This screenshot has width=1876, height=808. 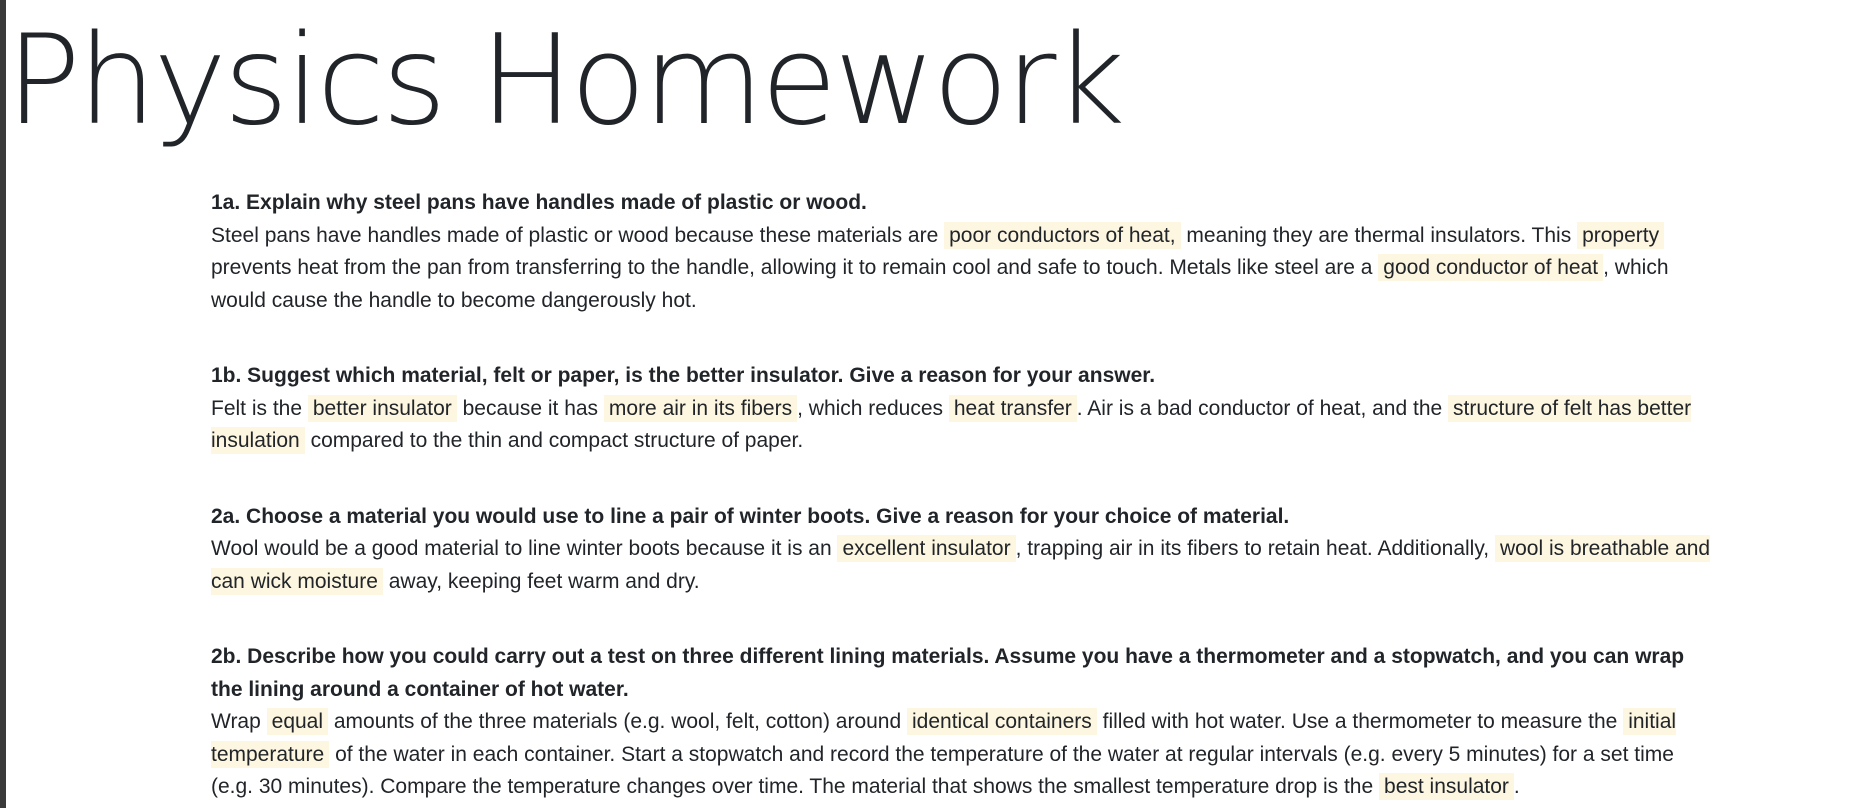 I want to click on answer-segment: Wrap, so click(x=239, y=721).